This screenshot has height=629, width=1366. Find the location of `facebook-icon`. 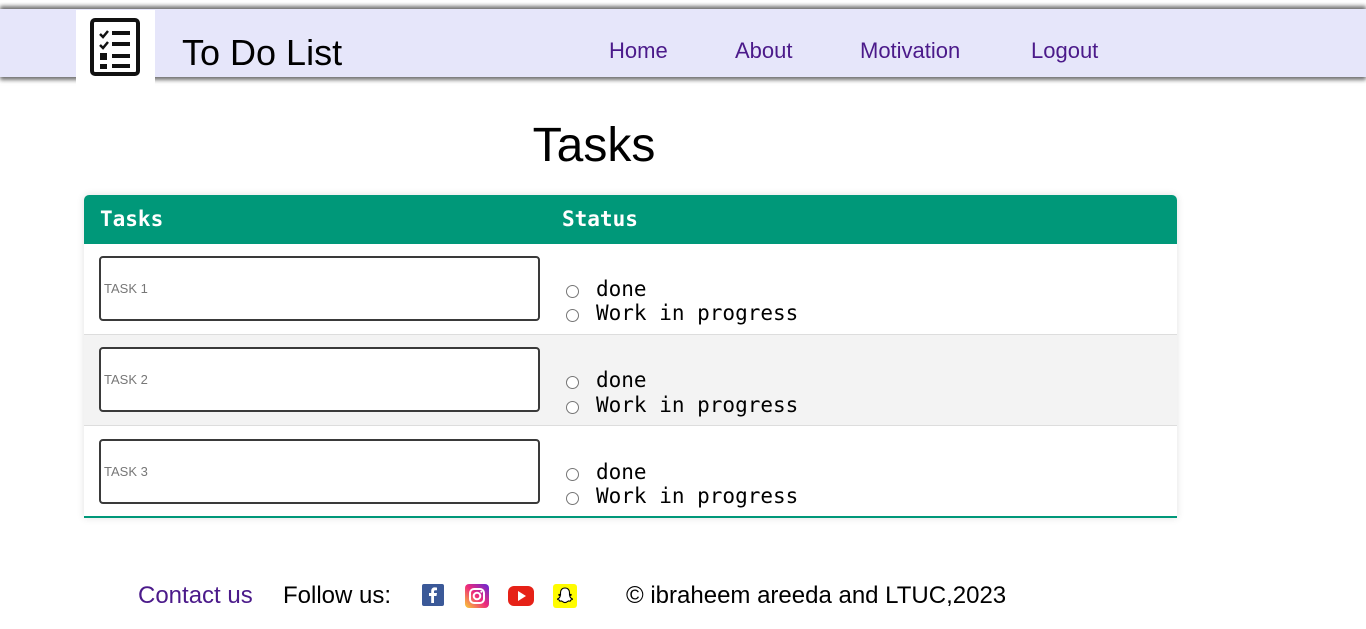

facebook-icon is located at coordinates (433, 595).